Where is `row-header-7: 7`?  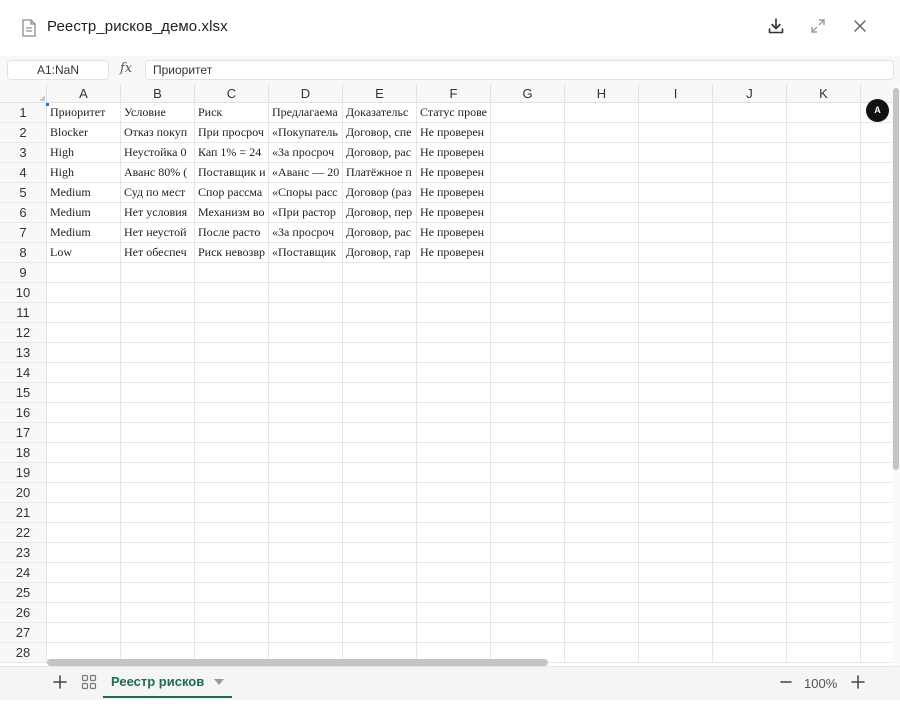 row-header-7: 7 is located at coordinates (23, 233).